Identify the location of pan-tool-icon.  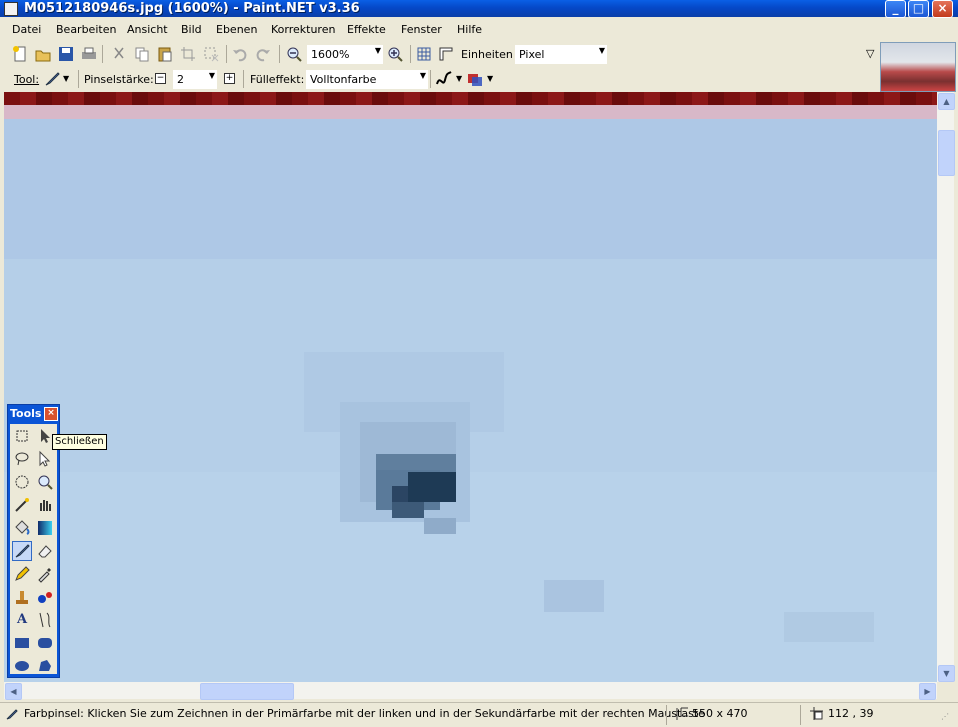
(45, 505).